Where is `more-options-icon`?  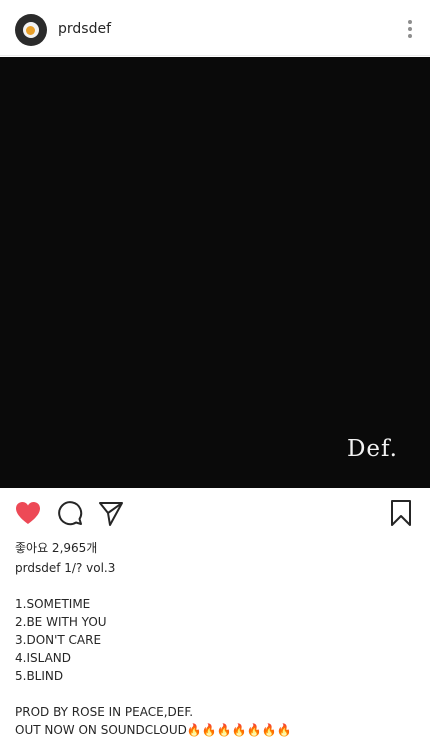 more-options-icon is located at coordinates (410, 30).